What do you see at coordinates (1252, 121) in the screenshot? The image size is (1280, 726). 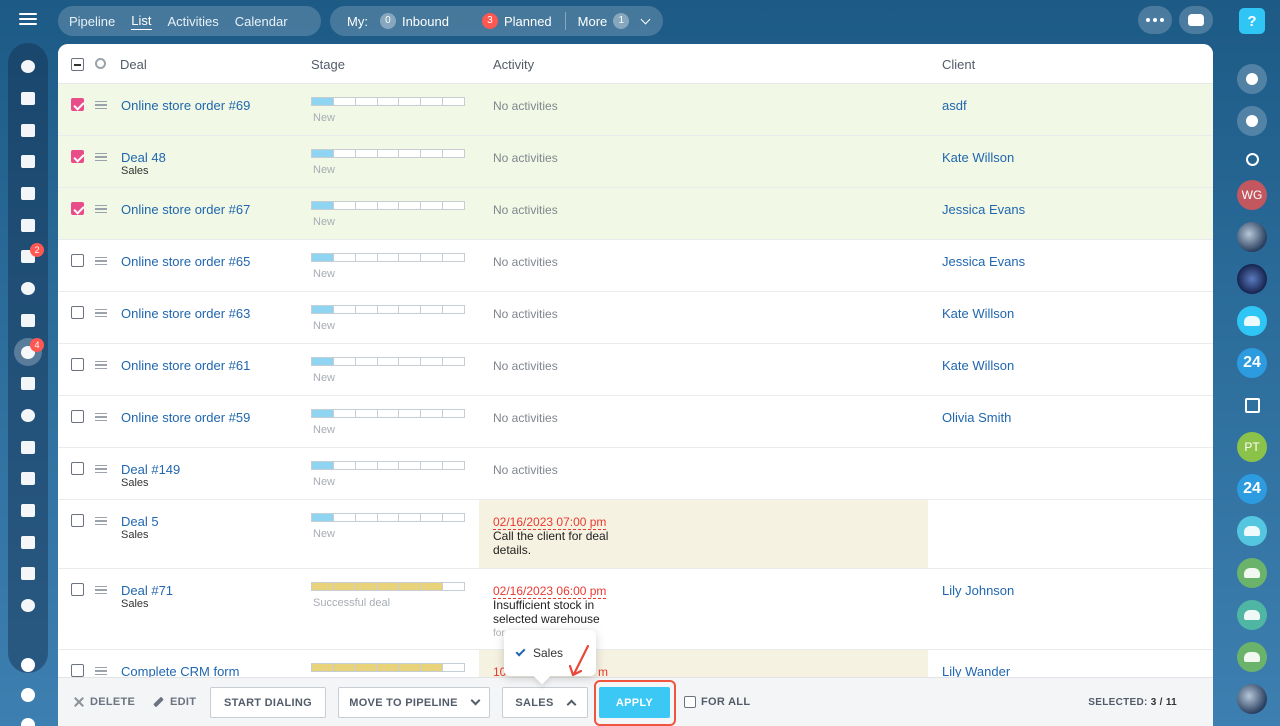 I see `messenger-icon` at bounding box center [1252, 121].